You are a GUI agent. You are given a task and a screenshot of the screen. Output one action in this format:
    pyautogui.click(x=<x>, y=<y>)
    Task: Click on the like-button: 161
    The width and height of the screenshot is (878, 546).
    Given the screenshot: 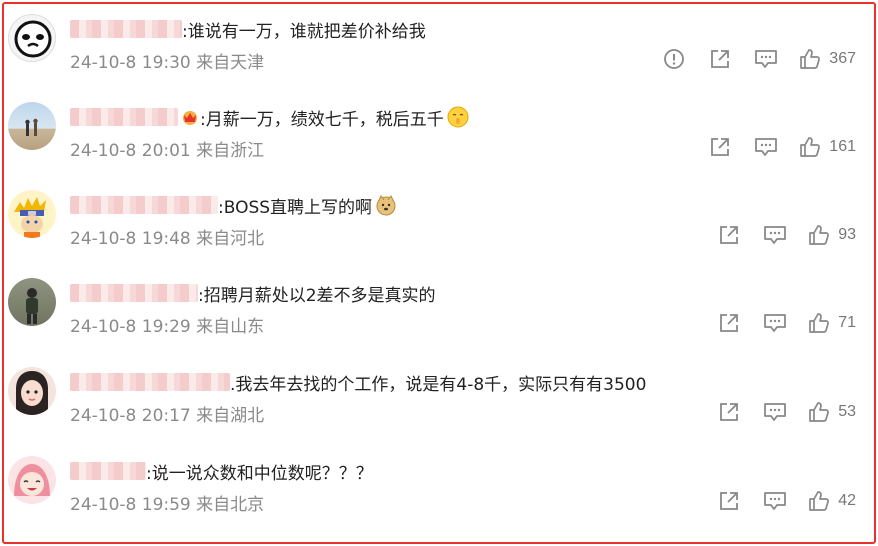 What is the action you would take?
    pyautogui.click(x=827, y=147)
    